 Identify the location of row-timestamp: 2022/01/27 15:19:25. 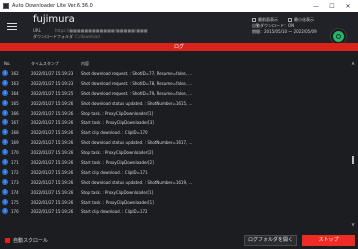
(52, 93).